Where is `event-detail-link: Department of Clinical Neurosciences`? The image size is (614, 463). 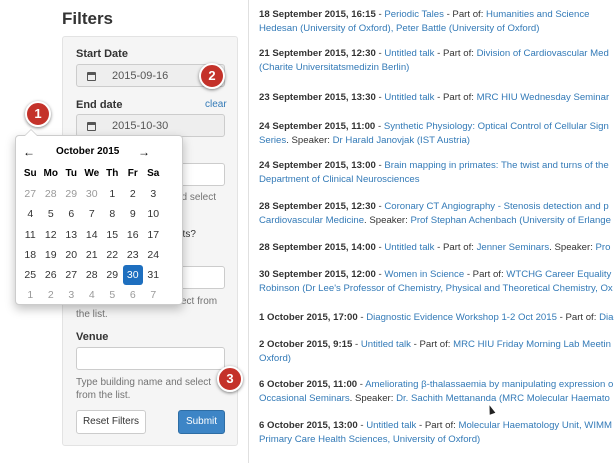 event-detail-link: Department of Clinical Neurosciences is located at coordinates (339, 179).